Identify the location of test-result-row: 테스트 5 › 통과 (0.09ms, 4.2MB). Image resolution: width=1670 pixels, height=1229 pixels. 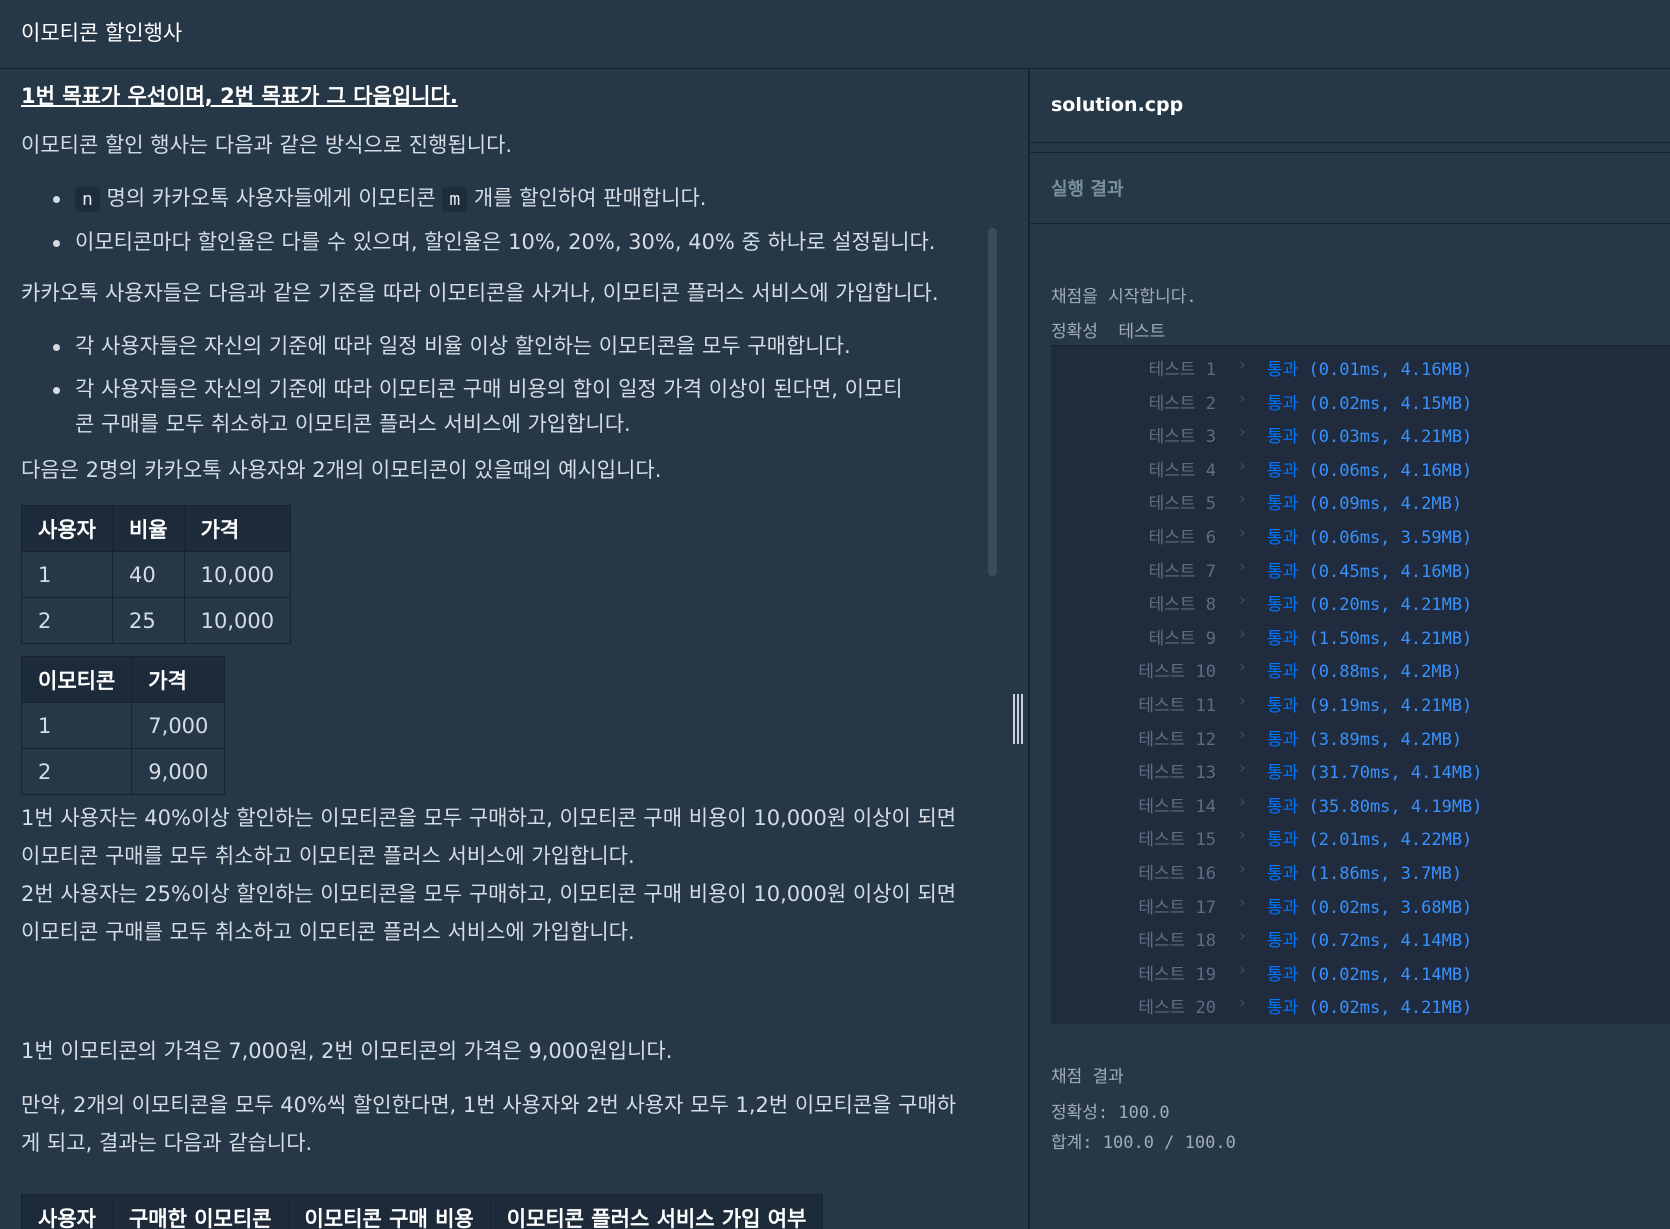
(1360, 499).